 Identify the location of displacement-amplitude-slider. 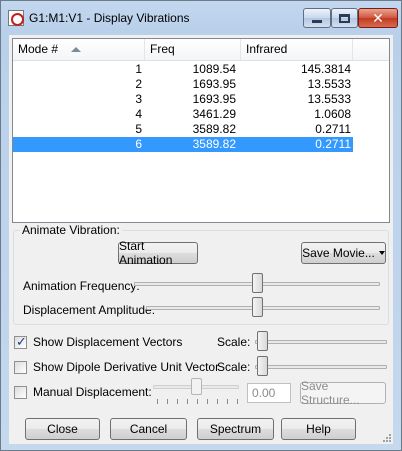
(257, 307).